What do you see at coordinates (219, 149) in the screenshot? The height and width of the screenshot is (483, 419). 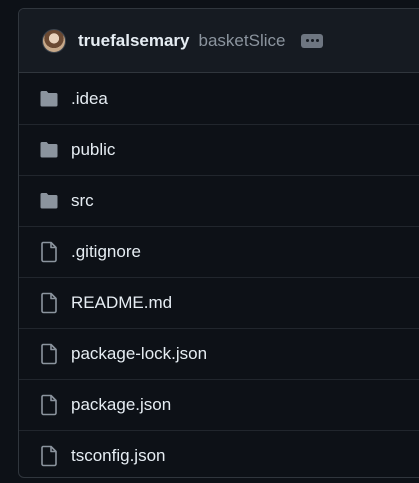 I see `file-row-public: public` at bounding box center [219, 149].